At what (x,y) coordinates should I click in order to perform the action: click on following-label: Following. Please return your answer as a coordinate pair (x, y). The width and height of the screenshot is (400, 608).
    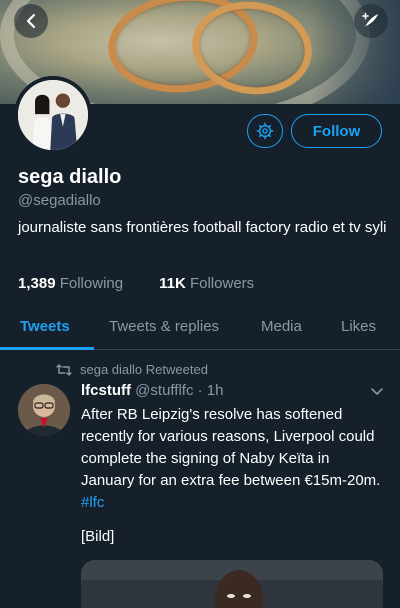
    Looking at the image, I should click on (91, 283).